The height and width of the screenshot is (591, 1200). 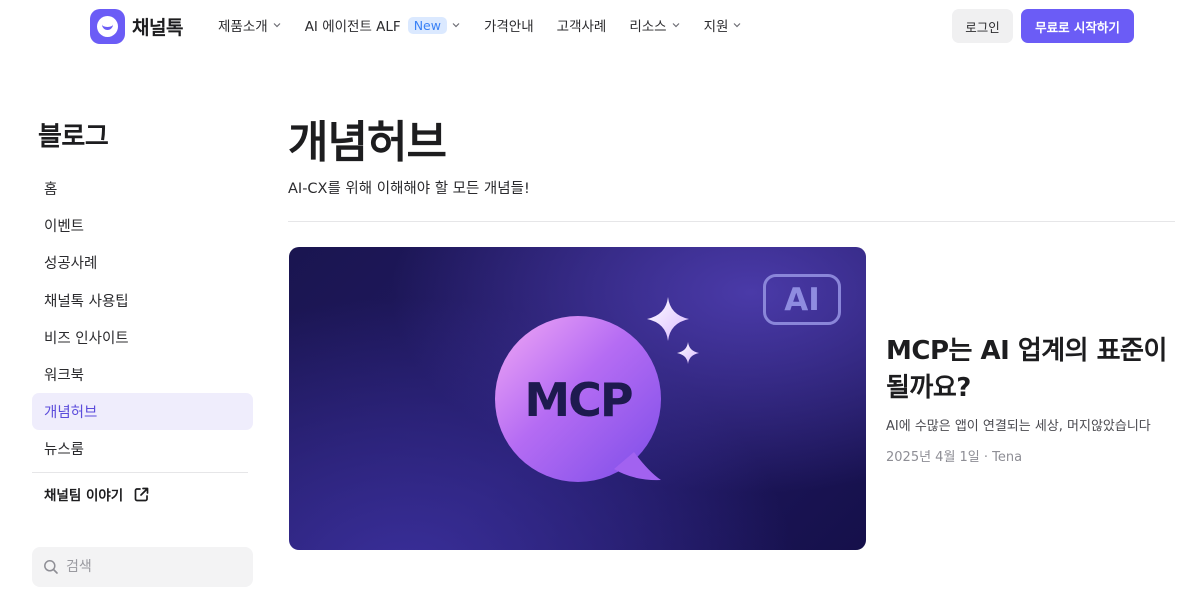 I want to click on search-input, so click(x=146, y=567).